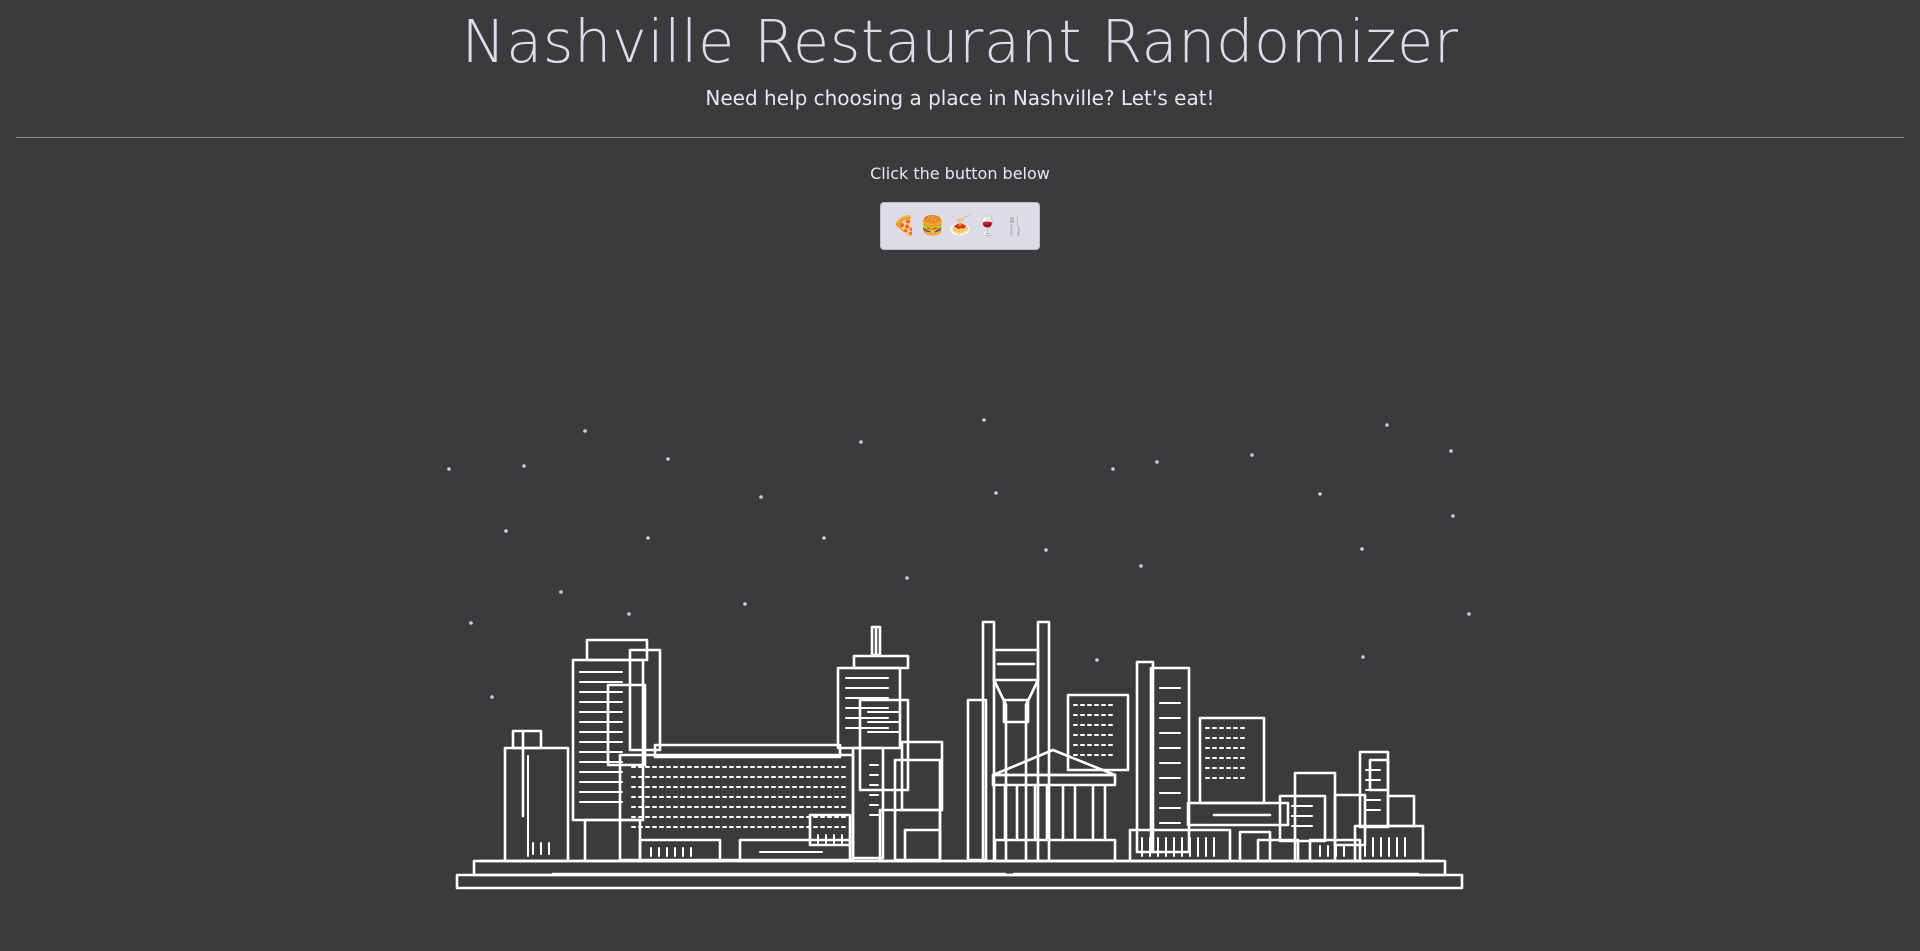  Describe the element at coordinates (904, 226) in the screenshot. I see `pizza-icon: 🍕` at that location.